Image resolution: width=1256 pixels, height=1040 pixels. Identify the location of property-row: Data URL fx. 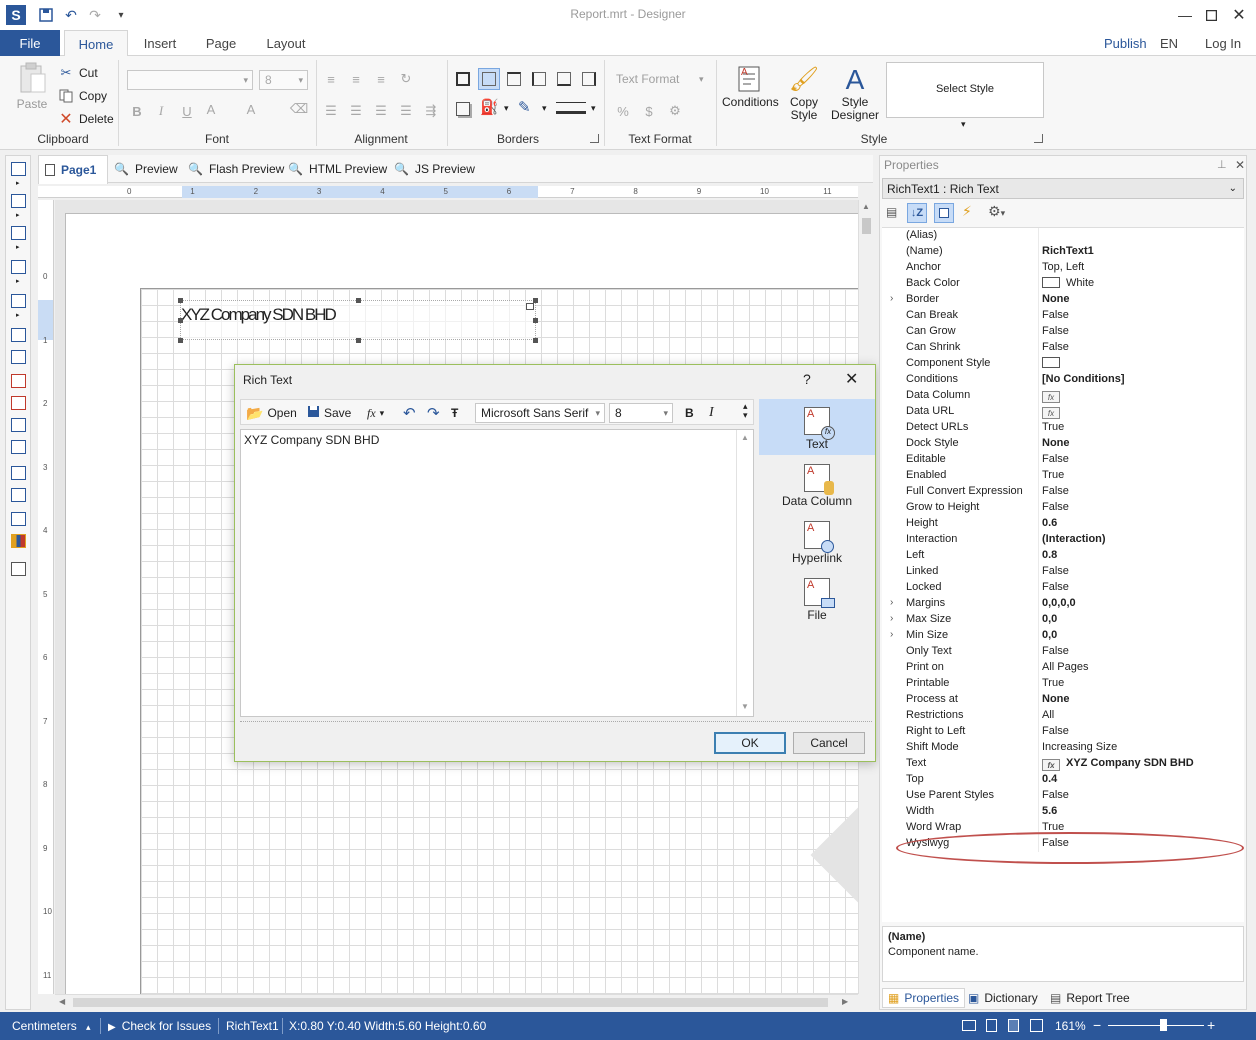
(1063, 412).